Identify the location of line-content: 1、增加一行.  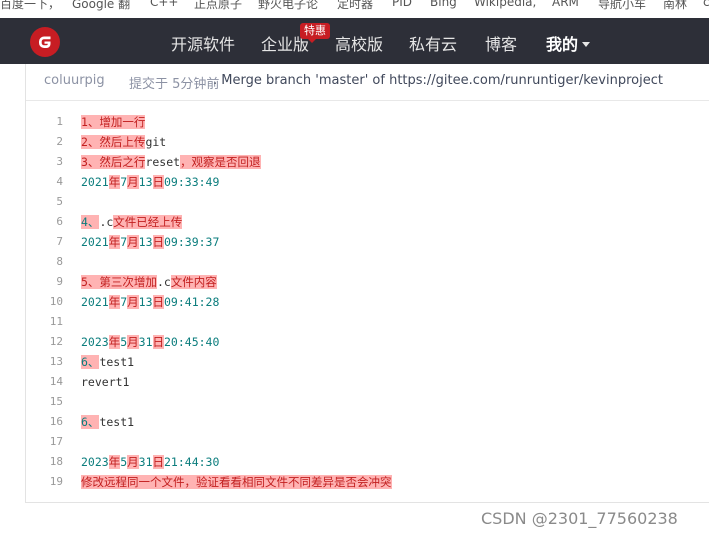
(113, 122).